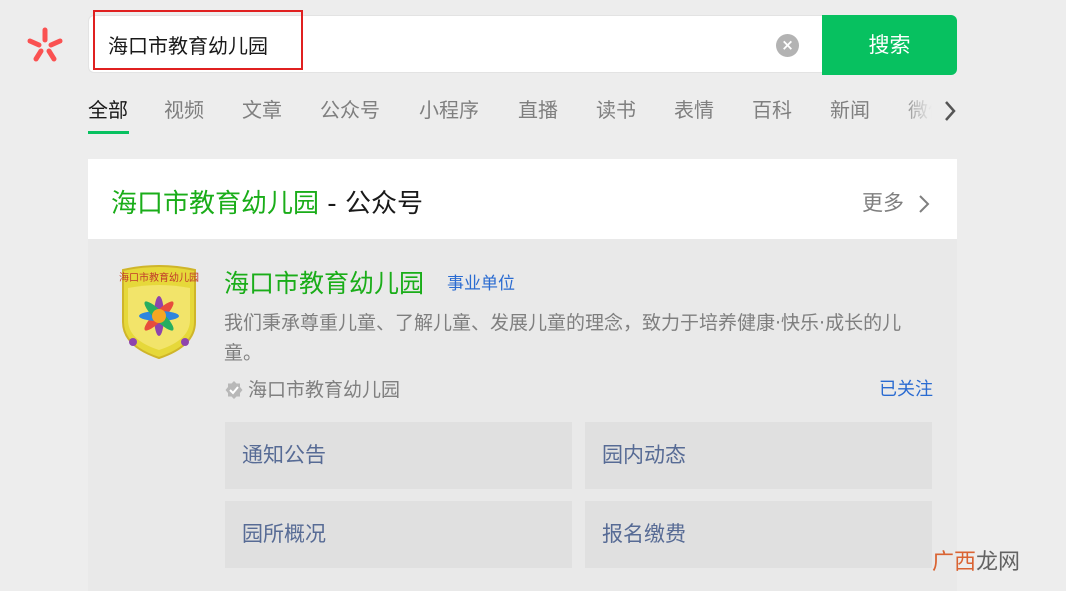 Image resolution: width=1066 pixels, height=591 pixels. I want to click on avatar-logo-text: 海口市教育幼儿园, so click(159, 278).